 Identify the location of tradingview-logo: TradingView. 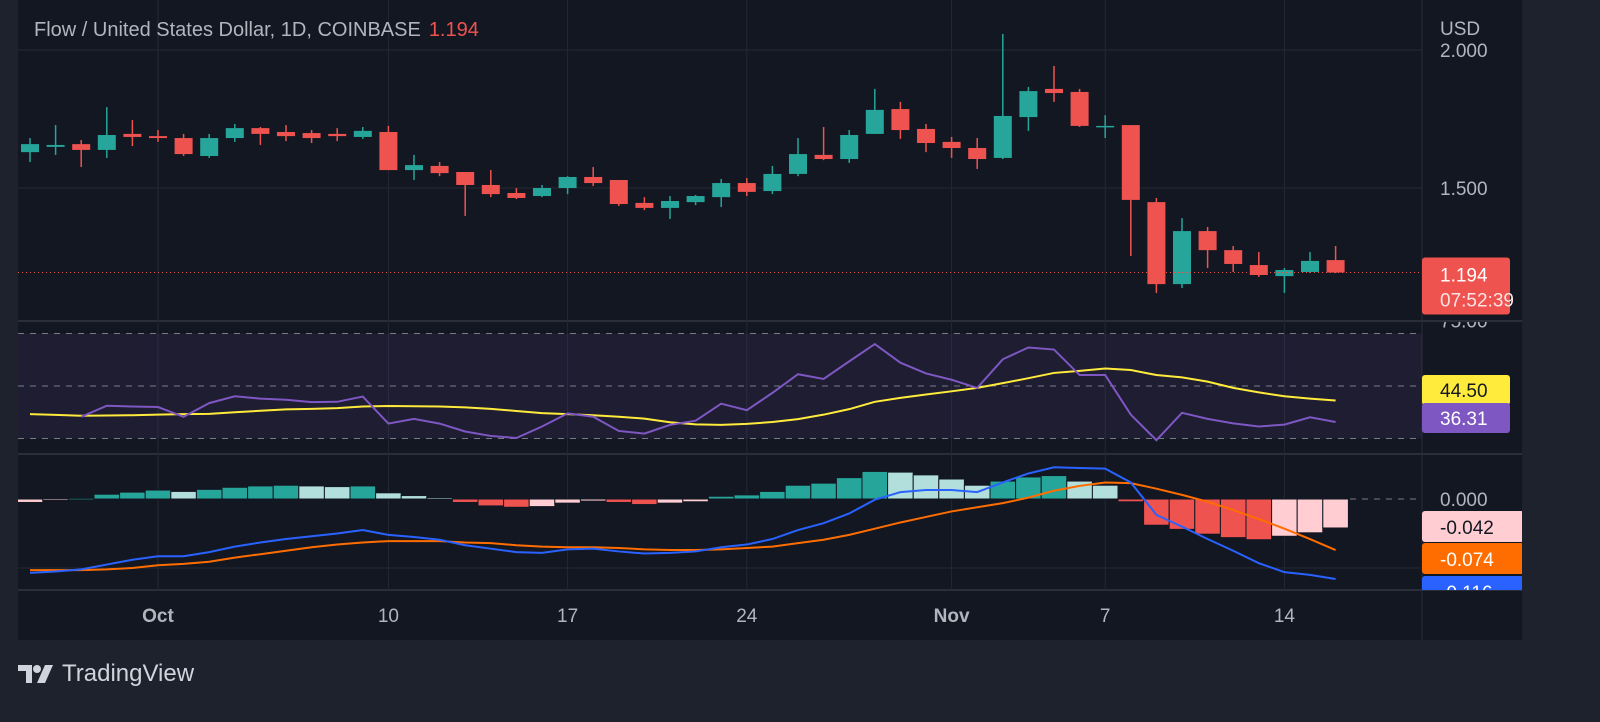
(106, 674).